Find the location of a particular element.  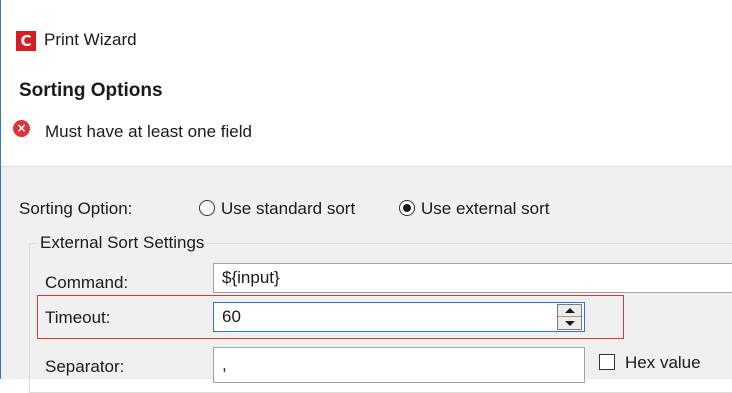

standard-sort-label: Use standard sort is located at coordinates (288, 209).